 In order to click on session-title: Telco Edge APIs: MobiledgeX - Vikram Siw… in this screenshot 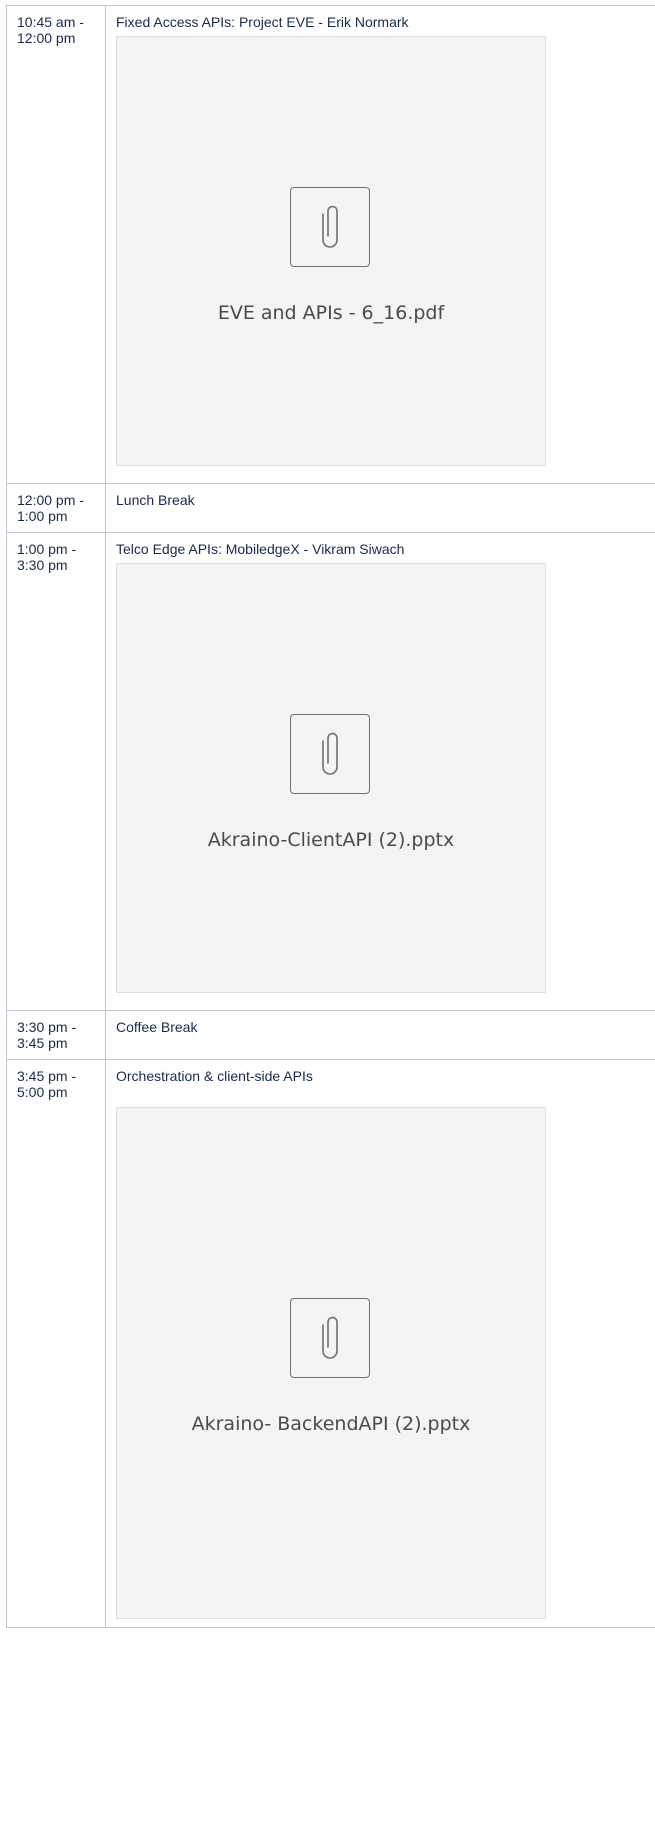, I will do `click(260, 549)`.